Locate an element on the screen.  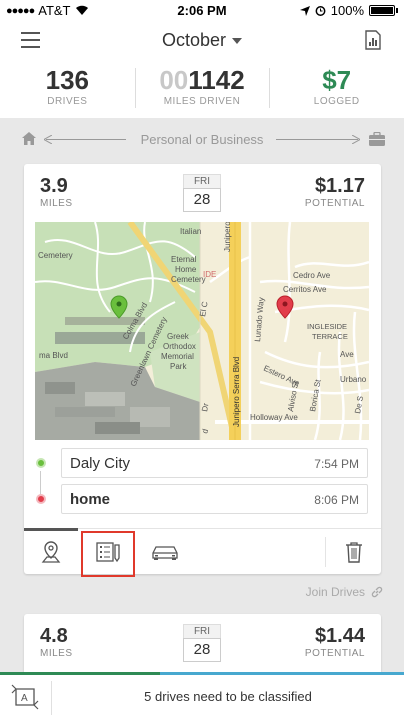
classify-bar: Personal or Business is located at coordinates (202, 140).